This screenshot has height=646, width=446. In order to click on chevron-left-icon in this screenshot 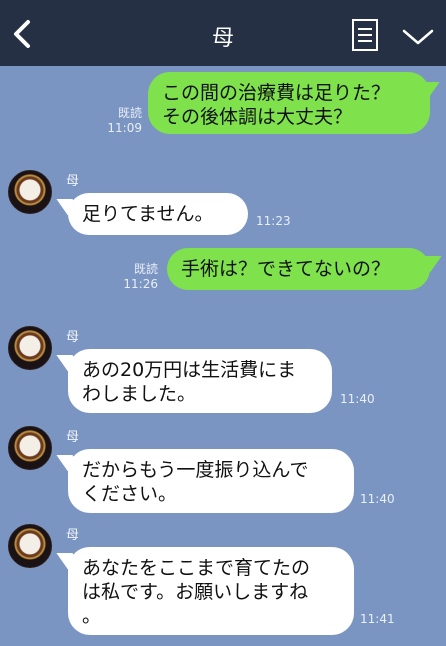, I will do `click(22, 34)`.